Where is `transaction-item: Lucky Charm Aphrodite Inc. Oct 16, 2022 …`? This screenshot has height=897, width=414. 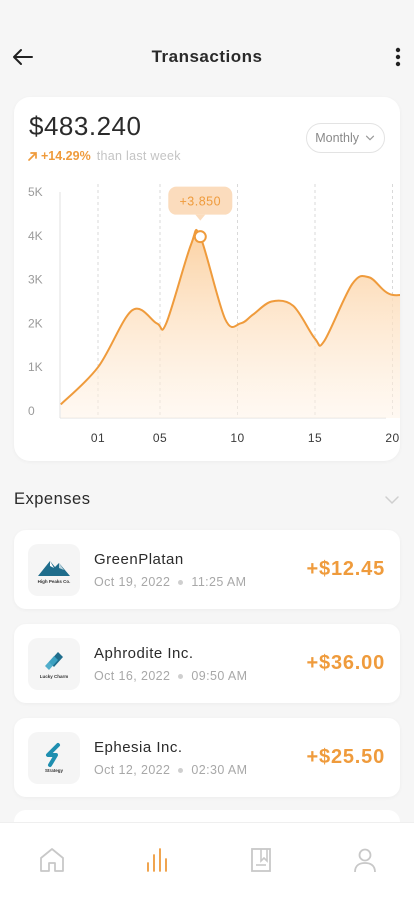 transaction-item: Lucky Charm Aphrodite Inc. Oct 16, 2022 … is located at coordinates (207, 663).